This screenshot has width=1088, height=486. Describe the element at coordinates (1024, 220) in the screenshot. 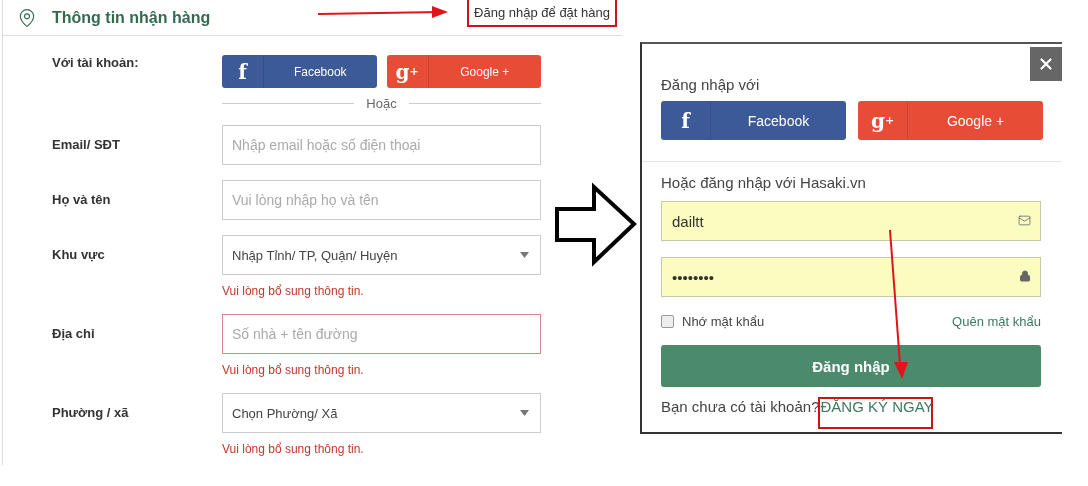

I see `mail-icon` at that location.